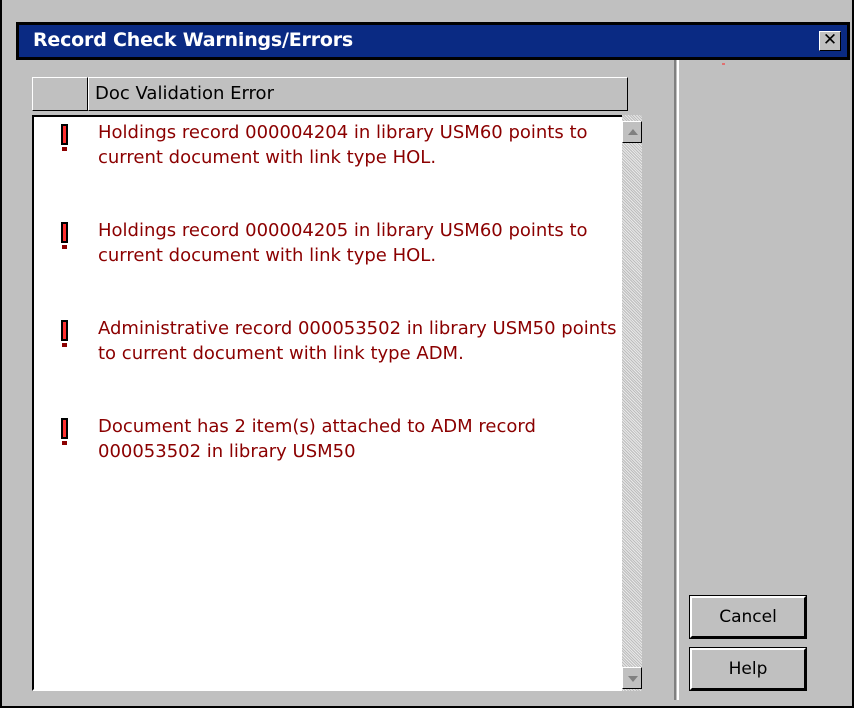 The width and height of the screenshot is (854, 708). Describe the element at coordinates (748, 669) in the screenshot. I see `help-button: Help` at that location.